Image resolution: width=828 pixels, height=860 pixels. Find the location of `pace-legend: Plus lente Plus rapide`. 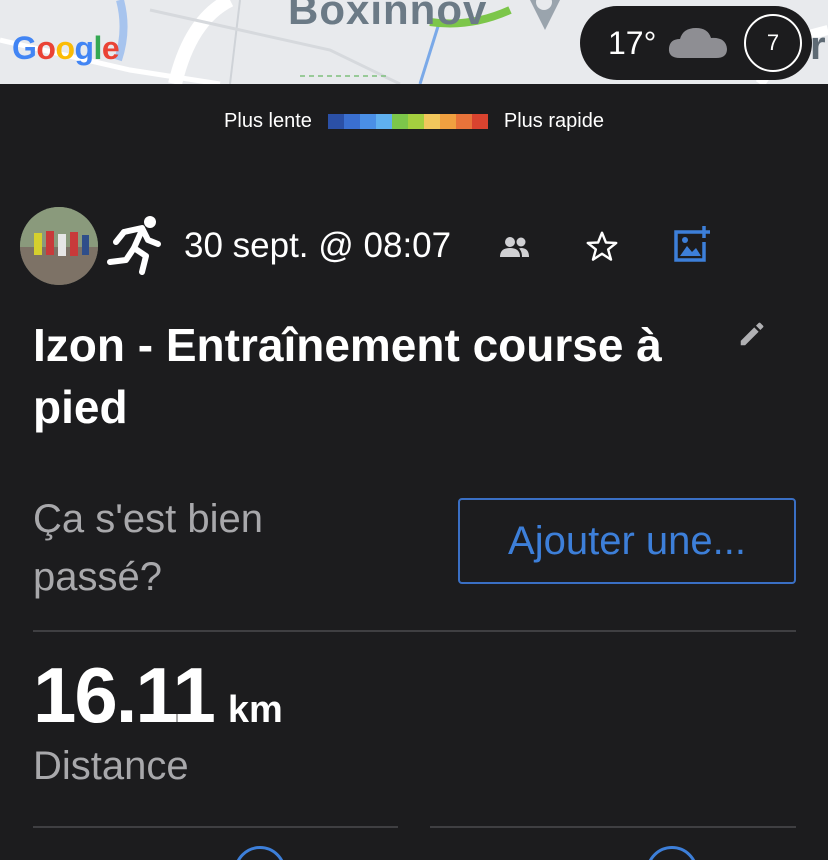

pace-legend: Plus lente Plus rapide is located at coordinates (414, 121).